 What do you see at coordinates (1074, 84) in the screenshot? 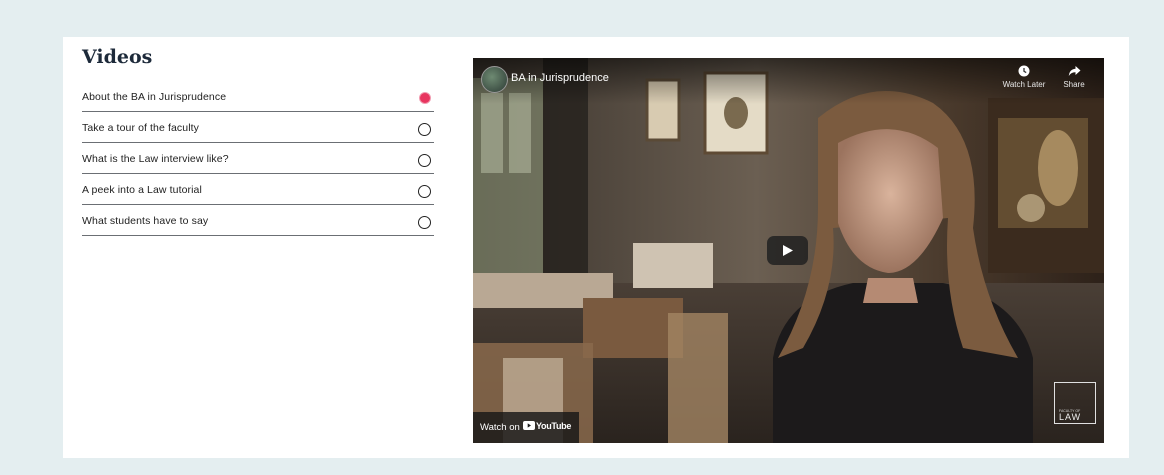
I see `share-label: Share` at bounding box center [1074, 84].